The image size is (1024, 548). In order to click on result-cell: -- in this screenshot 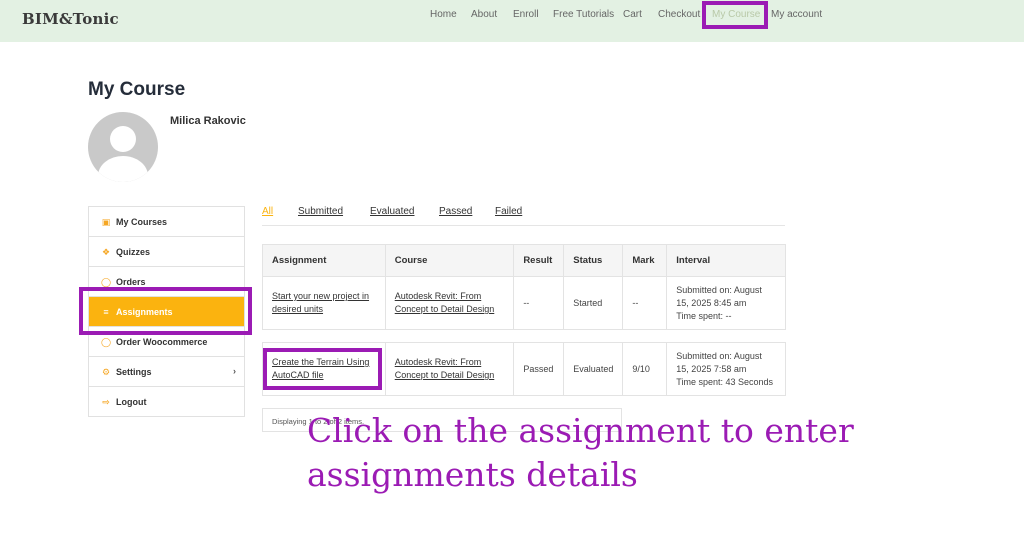, I will do `click(539, 303)`.